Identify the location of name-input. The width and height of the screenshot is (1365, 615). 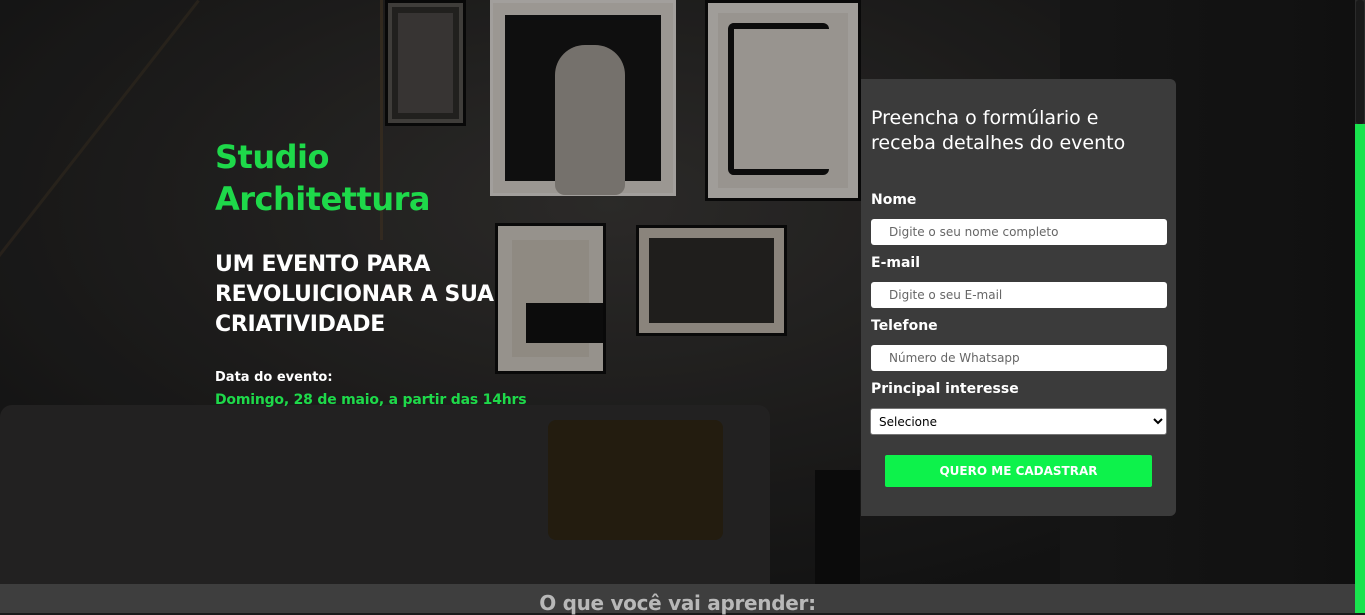
(1019, 232).